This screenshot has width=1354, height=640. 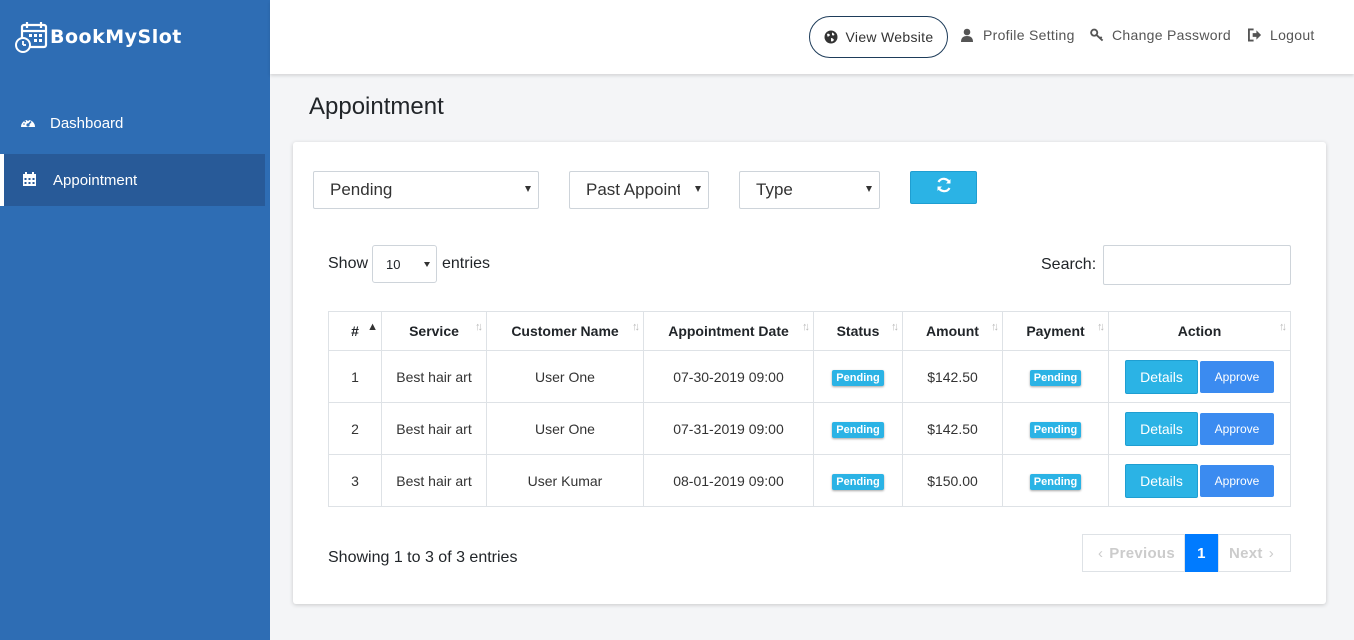 What do you see at coordinates (434, 331) in the screenshot?
I see `column-header-service: Service ↑↓` at bounding box center [434, 331].